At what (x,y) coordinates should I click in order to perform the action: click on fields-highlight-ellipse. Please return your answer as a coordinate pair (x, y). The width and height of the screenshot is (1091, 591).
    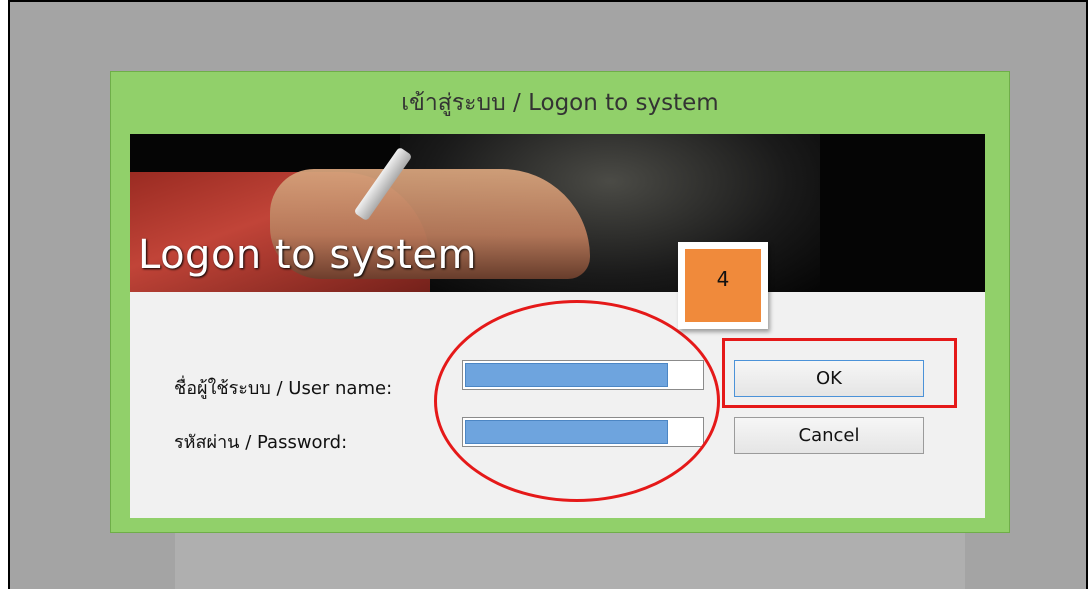
    Looking at the image, I should click on (577, 401).